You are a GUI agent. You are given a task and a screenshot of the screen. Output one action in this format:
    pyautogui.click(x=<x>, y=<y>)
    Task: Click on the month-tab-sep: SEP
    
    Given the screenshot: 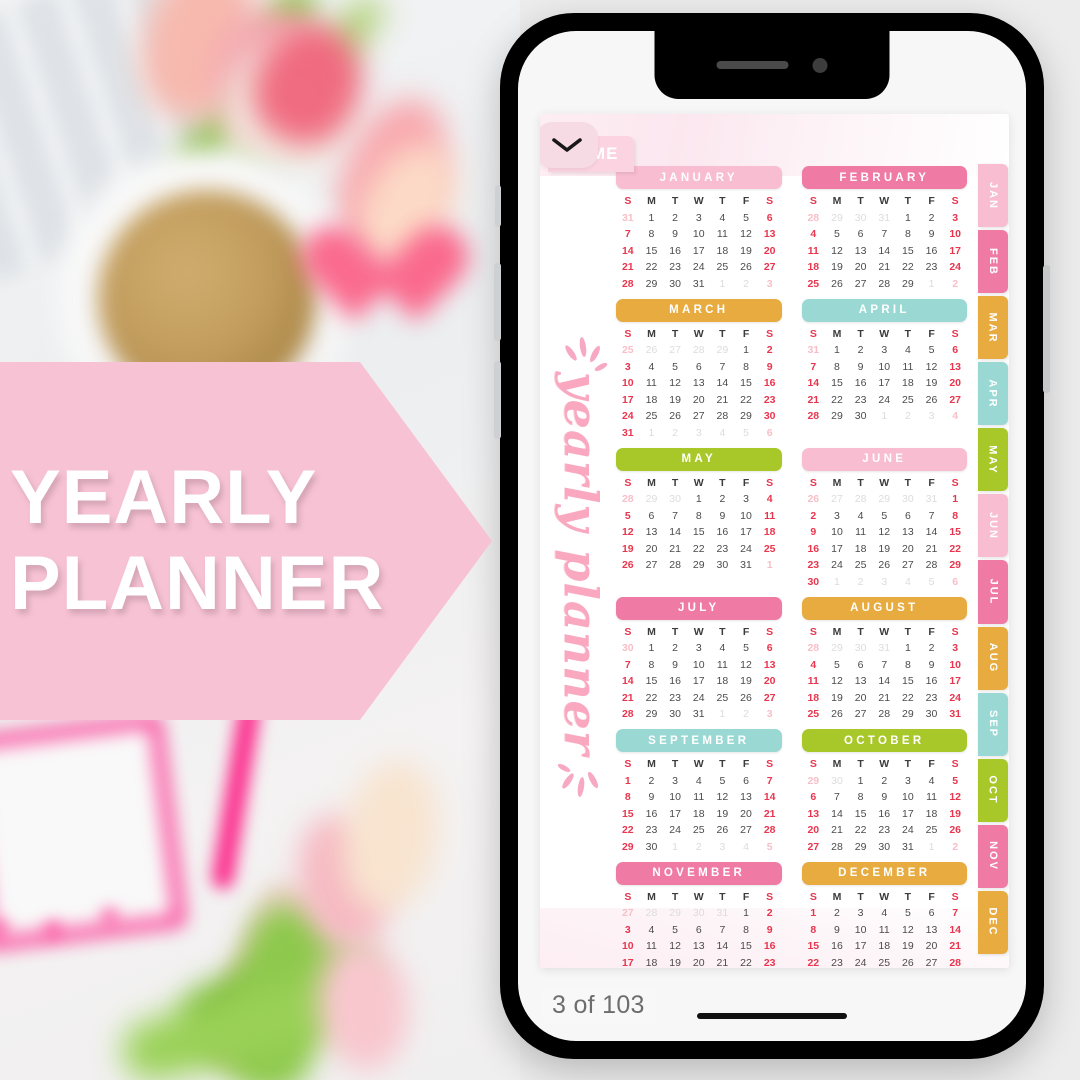 What is the action you would take?
    pyautogui.click(x=993, y=724)
    